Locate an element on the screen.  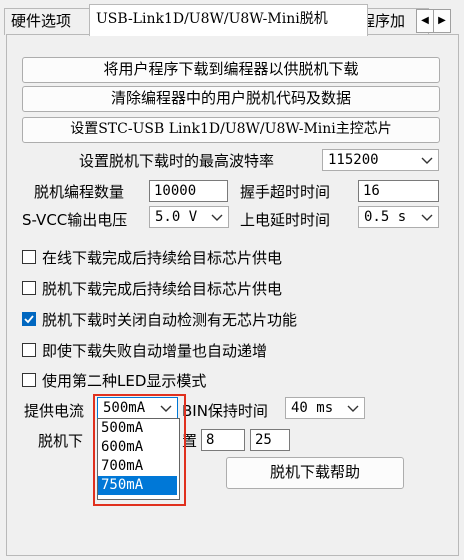
supply-current-select: 500mA is located at coordinates (137, 408).